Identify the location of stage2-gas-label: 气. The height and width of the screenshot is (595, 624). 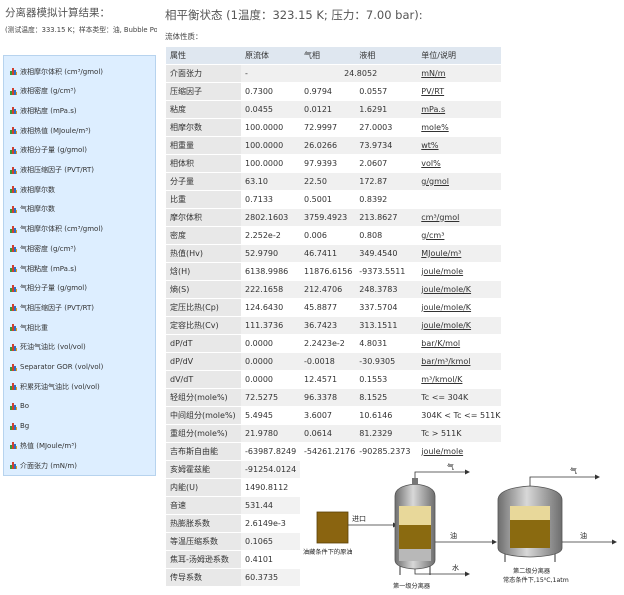
(573, 470).